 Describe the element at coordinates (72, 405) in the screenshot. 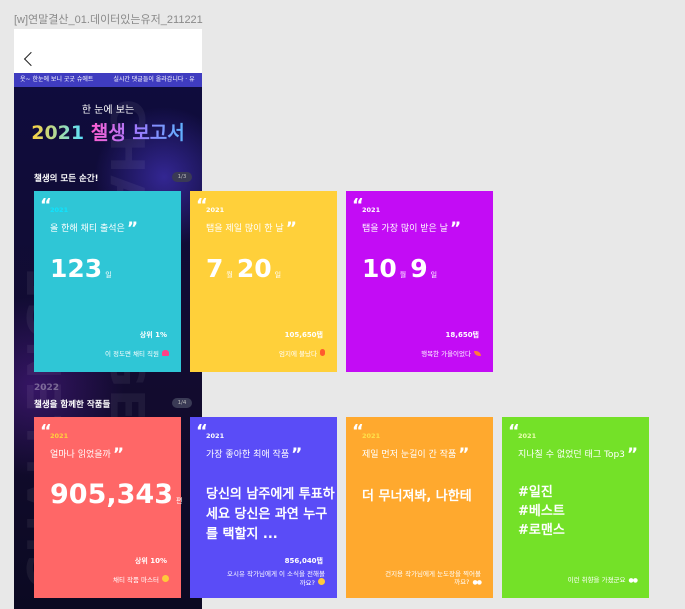

I see `section-title-works: 챌생을 함께한 작품들` at that location.